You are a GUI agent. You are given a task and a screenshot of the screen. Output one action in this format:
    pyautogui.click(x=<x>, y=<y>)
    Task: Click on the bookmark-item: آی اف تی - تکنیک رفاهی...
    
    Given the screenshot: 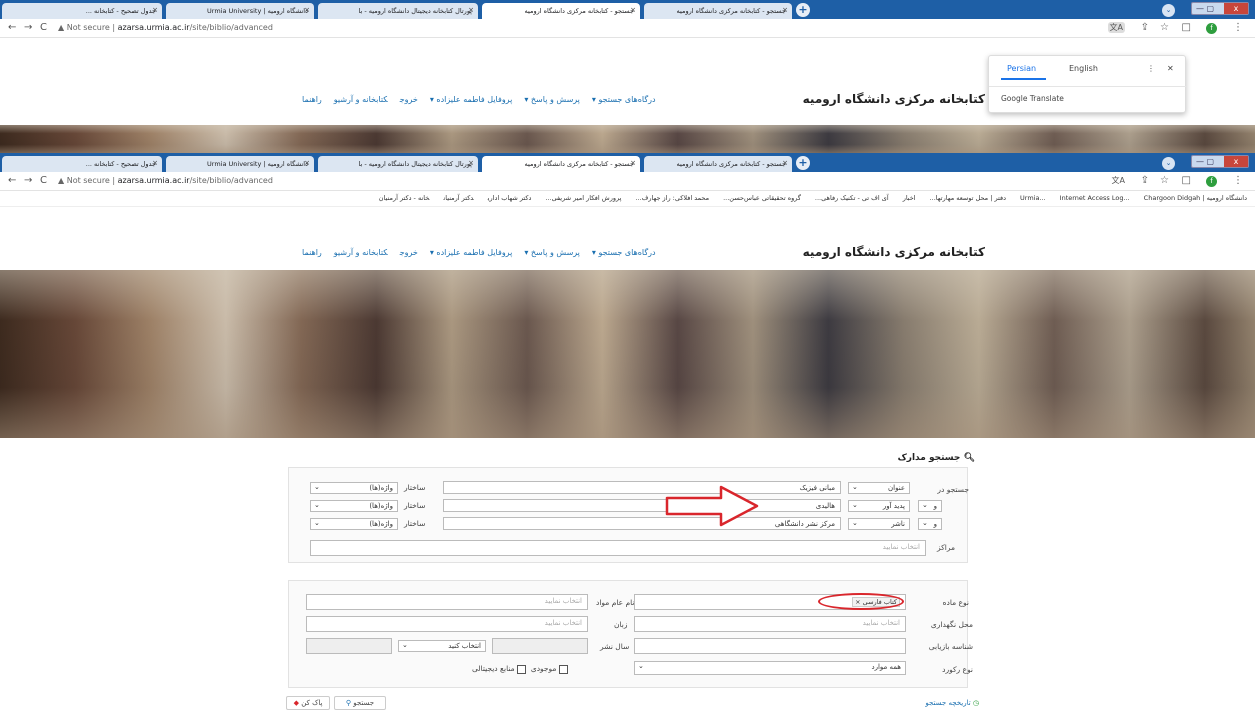 What is the action you would take?
    pyautogui.click(x=852, y=198)
    